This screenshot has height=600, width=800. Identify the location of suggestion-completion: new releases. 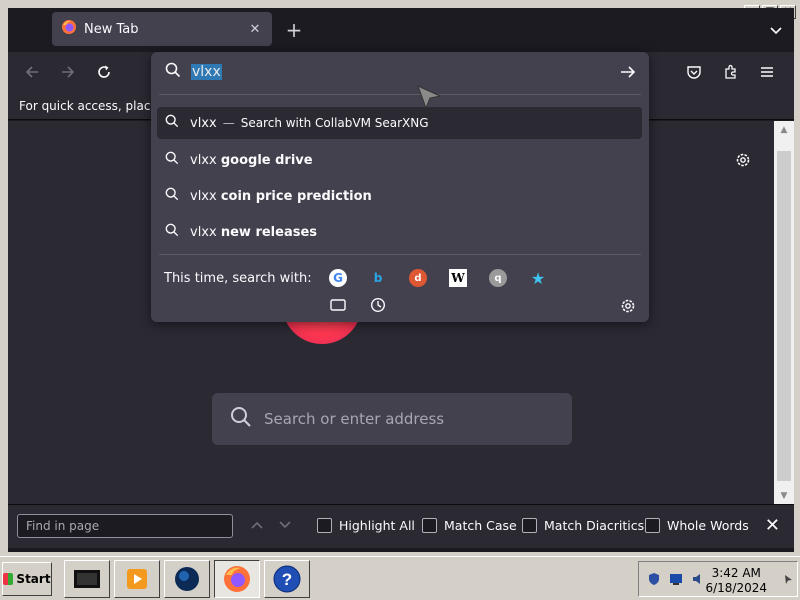
(269, 232).